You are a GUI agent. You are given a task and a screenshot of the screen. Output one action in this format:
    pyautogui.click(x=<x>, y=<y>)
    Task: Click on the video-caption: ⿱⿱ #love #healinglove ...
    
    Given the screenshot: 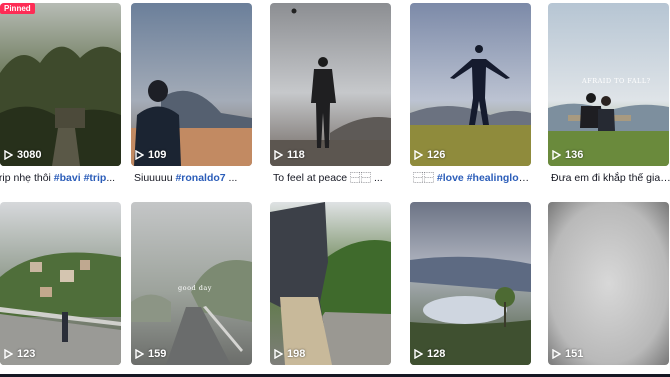 What is the action you would take?
    pyautogui.click(x=473, y=178)
    